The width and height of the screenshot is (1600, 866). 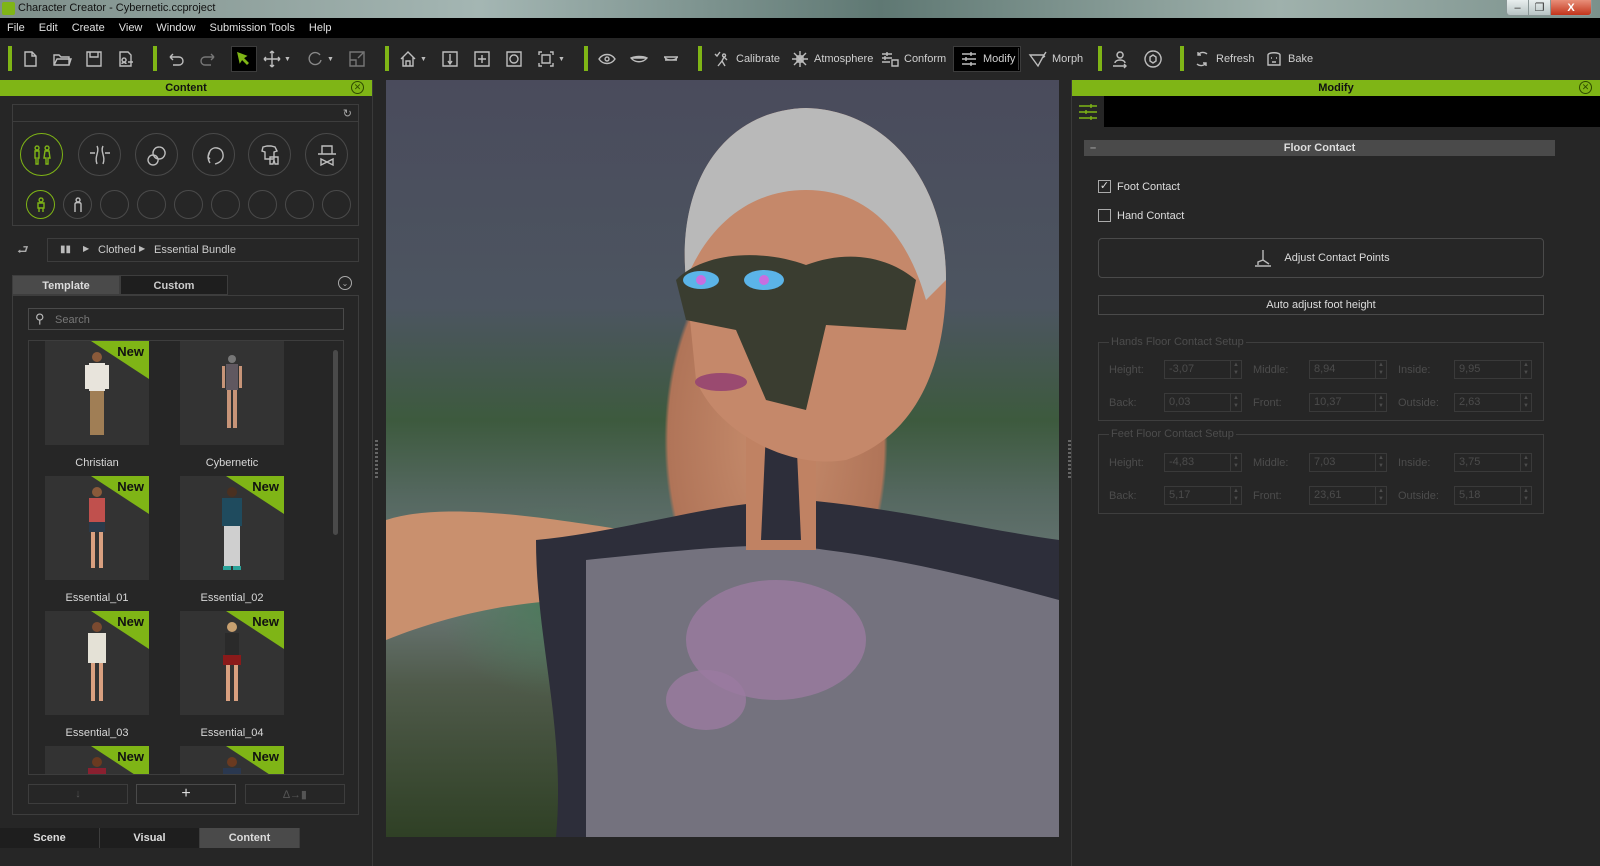 I want to click on modify-button: Modify, so click(x=987, y=59).